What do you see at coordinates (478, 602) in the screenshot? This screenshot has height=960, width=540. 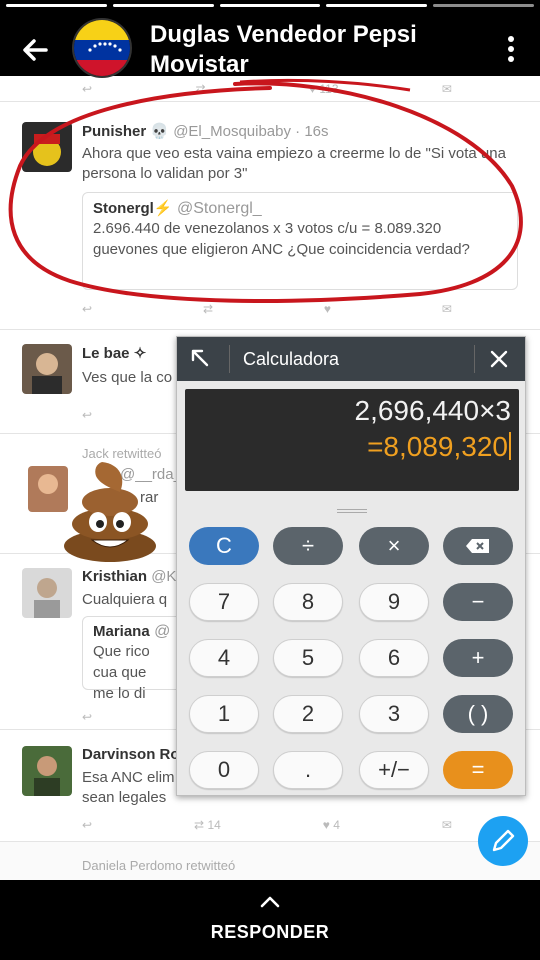 I see `minus-button: −` at bounding box center [478, 602].